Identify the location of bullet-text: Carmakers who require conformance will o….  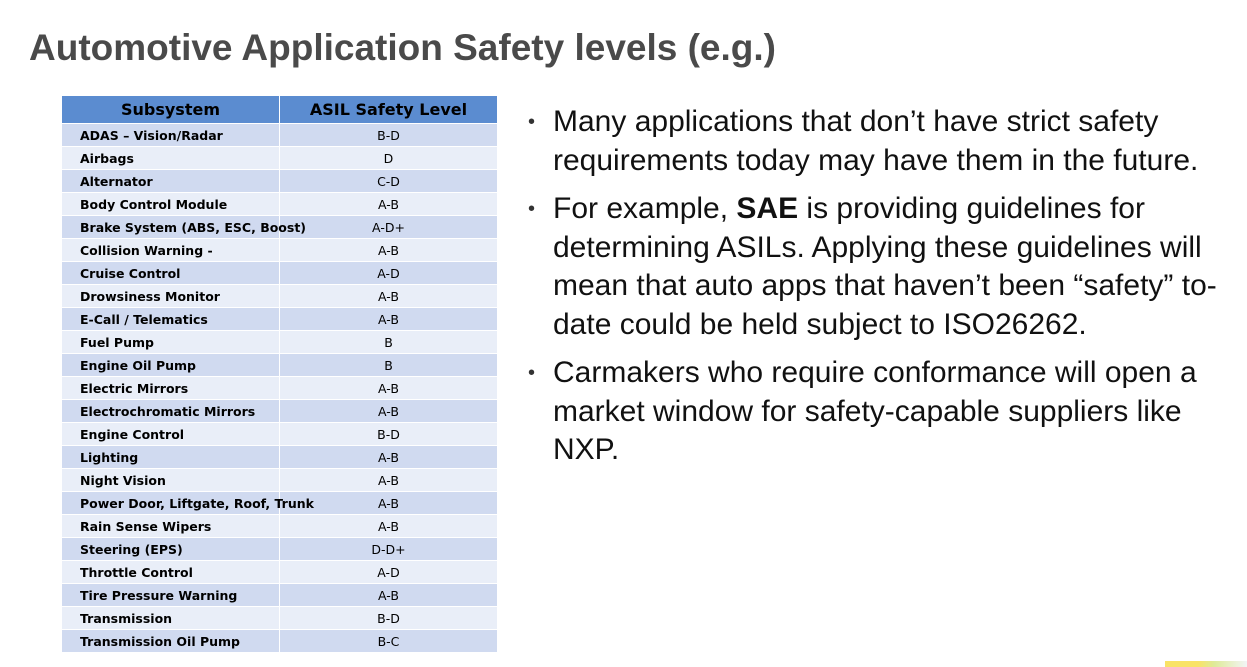
(875, 411).